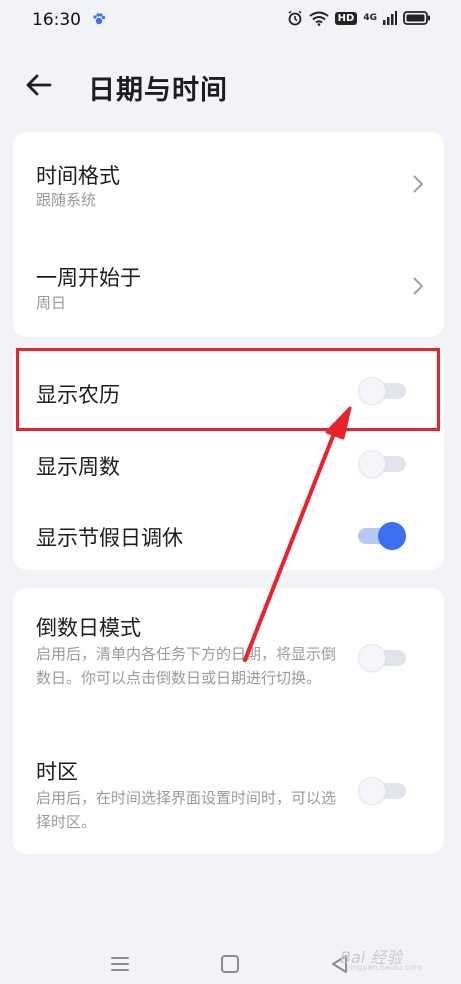 The height and width of the screenshot is (984, 461). What do you see at coordinates (295, 18) in the screenshot?
I see `alarm-icon` at bounding box center [295, 18].